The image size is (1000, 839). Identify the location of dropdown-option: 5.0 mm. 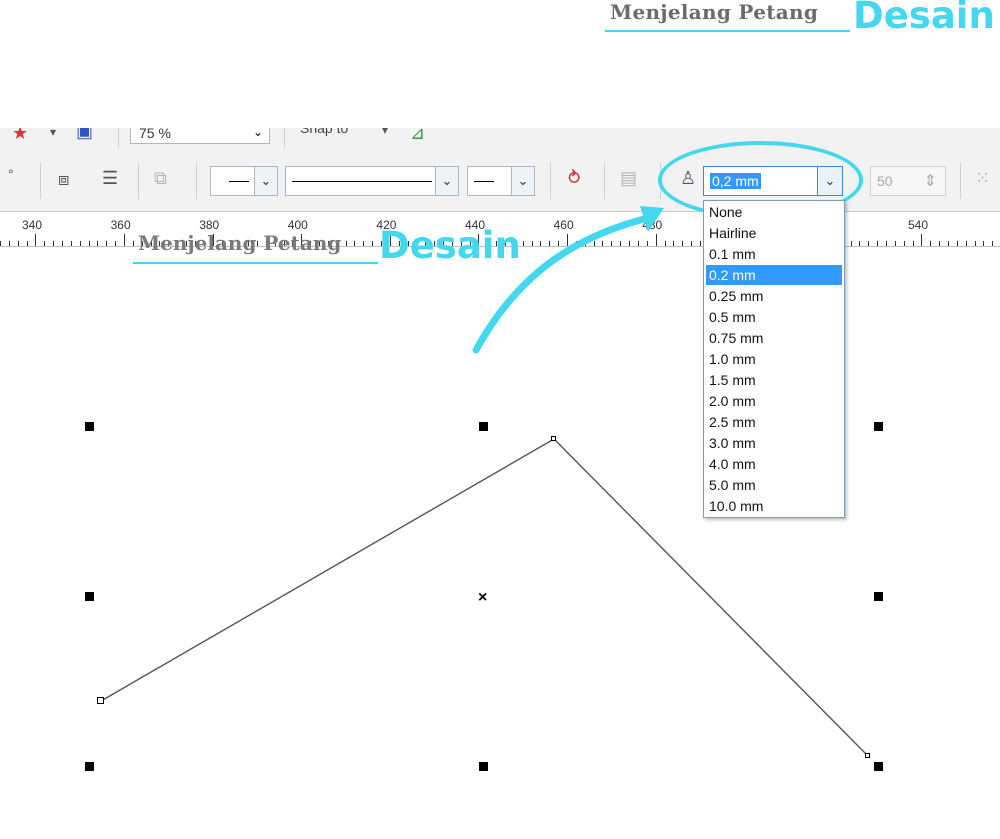
(774, 485).